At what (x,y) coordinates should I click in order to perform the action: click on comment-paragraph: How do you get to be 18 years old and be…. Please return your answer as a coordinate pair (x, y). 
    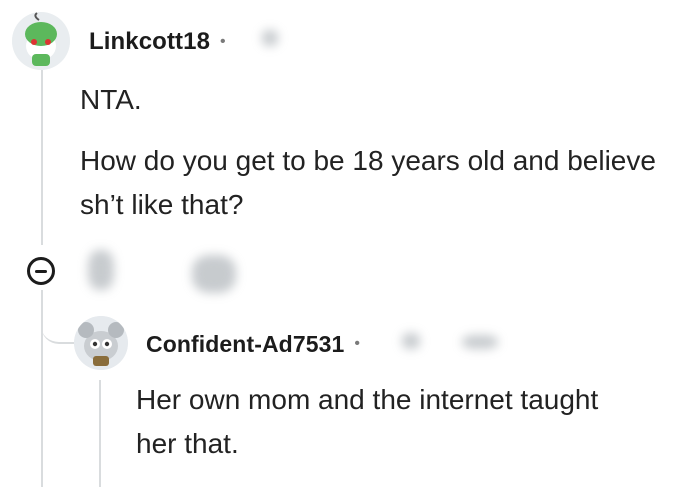
    Looking at the image, I should click on (368, 182).